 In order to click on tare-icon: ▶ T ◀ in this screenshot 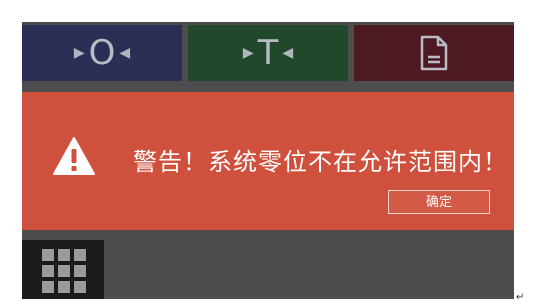, I will do `click(268, 53)`.